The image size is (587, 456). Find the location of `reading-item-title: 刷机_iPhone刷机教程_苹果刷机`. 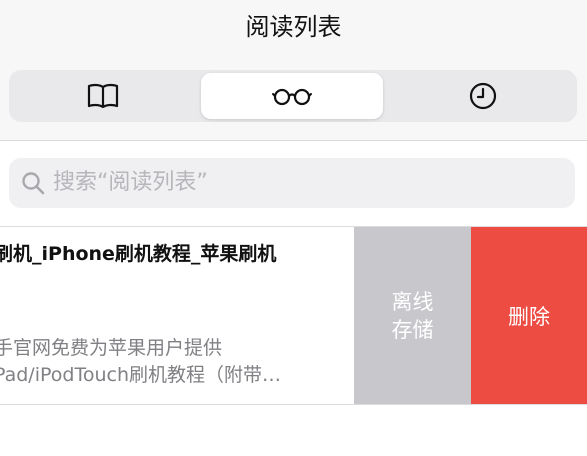

reading-item-title: 刷机_iPhone刷机教程_苹果刷机 is located at coordinates (138, 254).